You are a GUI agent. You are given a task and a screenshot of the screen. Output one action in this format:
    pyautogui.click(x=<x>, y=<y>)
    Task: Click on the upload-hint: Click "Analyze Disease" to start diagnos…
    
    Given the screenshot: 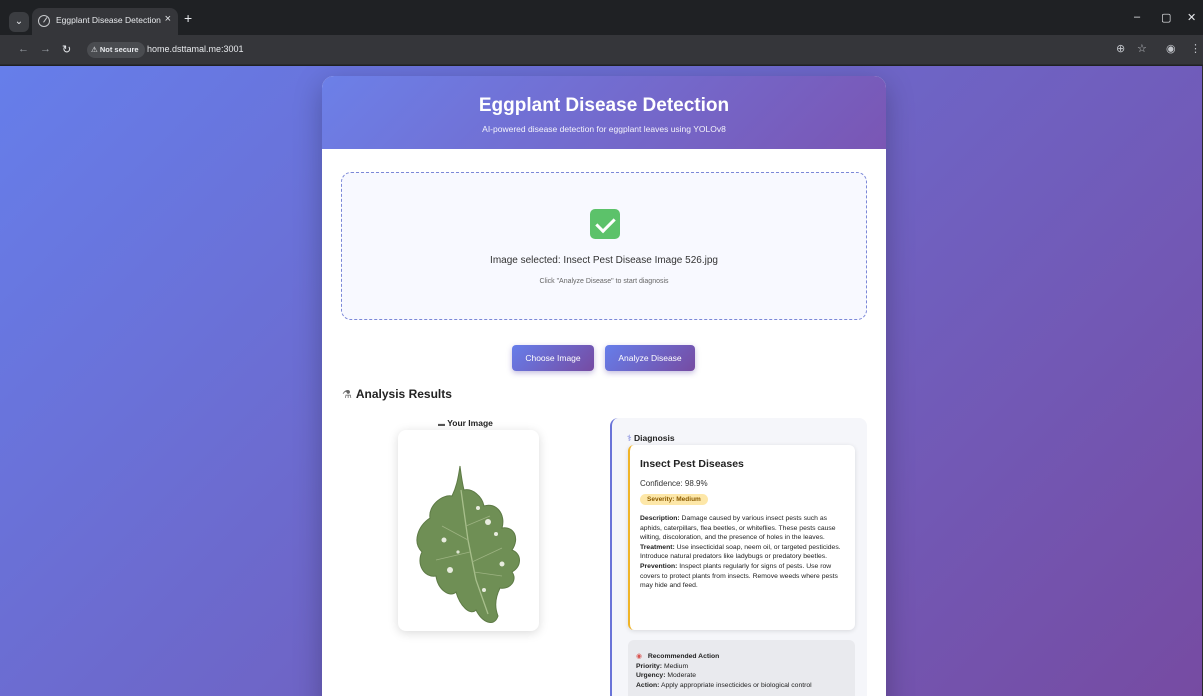 What is the action you would take?
    pyautogui.click(x=604, y=281)
    